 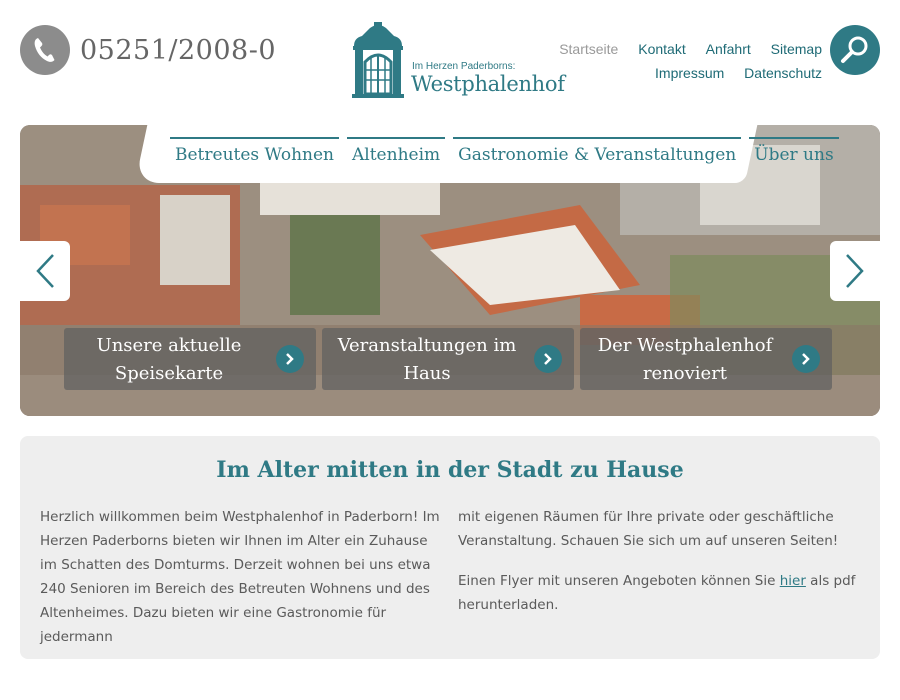 I want to click on nav-link-sitemap: Sitemap, so click(x=796, y=49).